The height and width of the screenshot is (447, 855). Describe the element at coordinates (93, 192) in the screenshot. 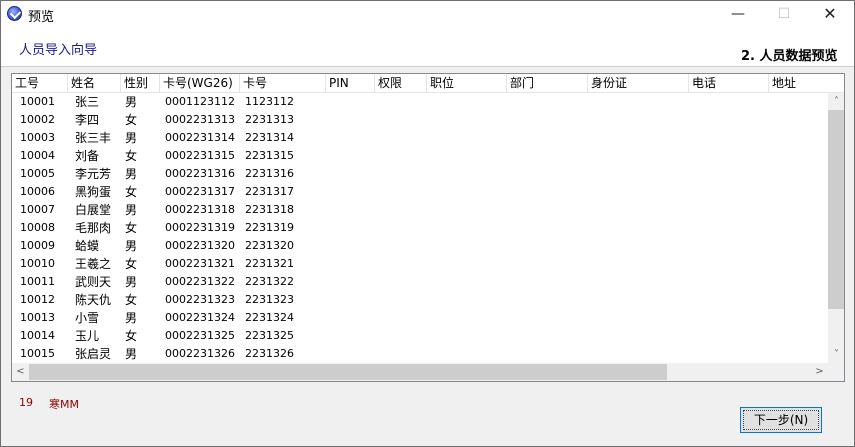

I see `cell-name: 黑狗蛋` at that location.